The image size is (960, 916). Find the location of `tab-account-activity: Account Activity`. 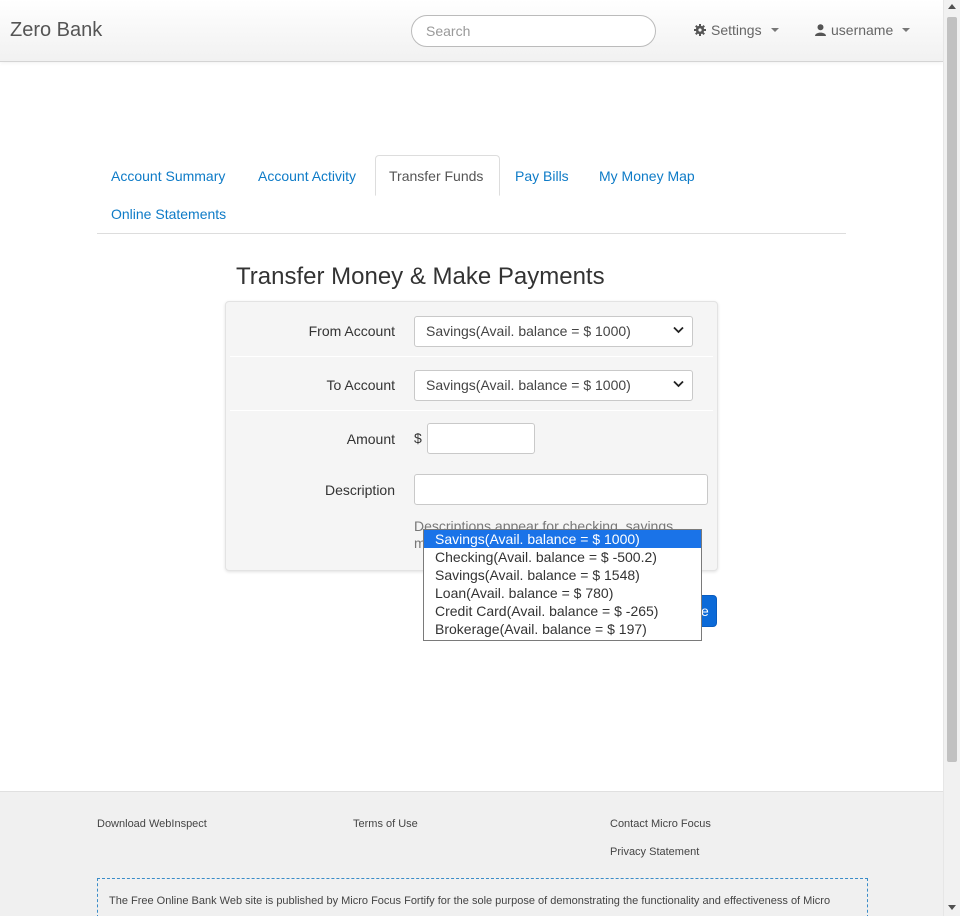

tab-account-activity: Account Activity is located at coordinates (307, 176).